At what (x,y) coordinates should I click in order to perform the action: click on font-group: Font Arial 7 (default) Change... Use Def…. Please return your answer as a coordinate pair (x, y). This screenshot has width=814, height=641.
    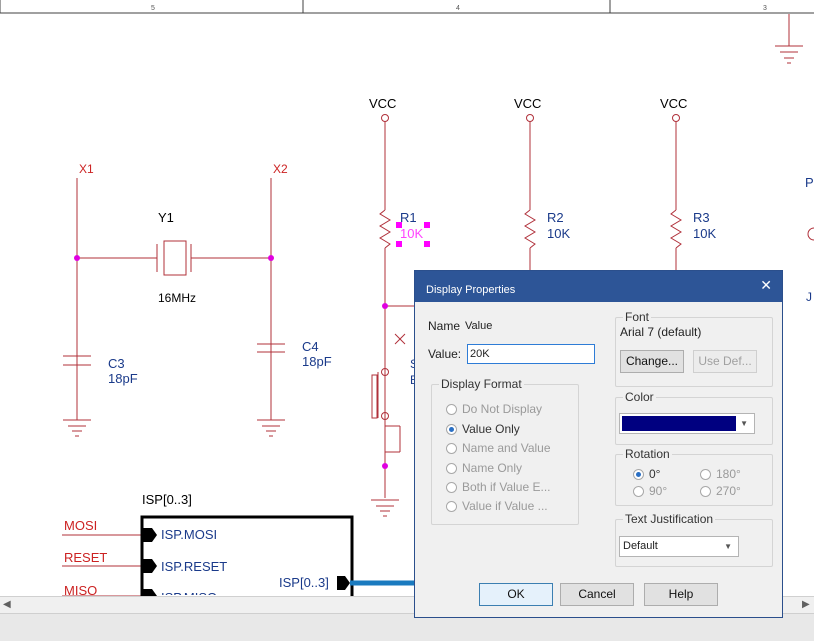
    Looking at the image, I should click on (694, 348).